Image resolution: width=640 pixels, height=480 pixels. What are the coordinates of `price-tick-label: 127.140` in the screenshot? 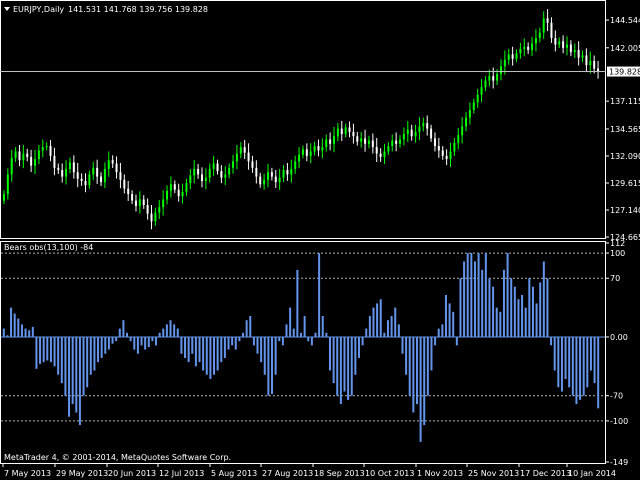 It's located at (625, 210).